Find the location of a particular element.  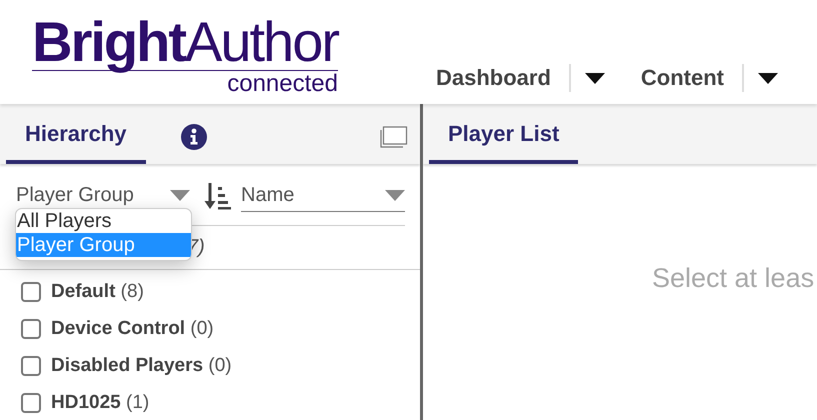

group-label: Default (8) is located at coordinates (97, 292).